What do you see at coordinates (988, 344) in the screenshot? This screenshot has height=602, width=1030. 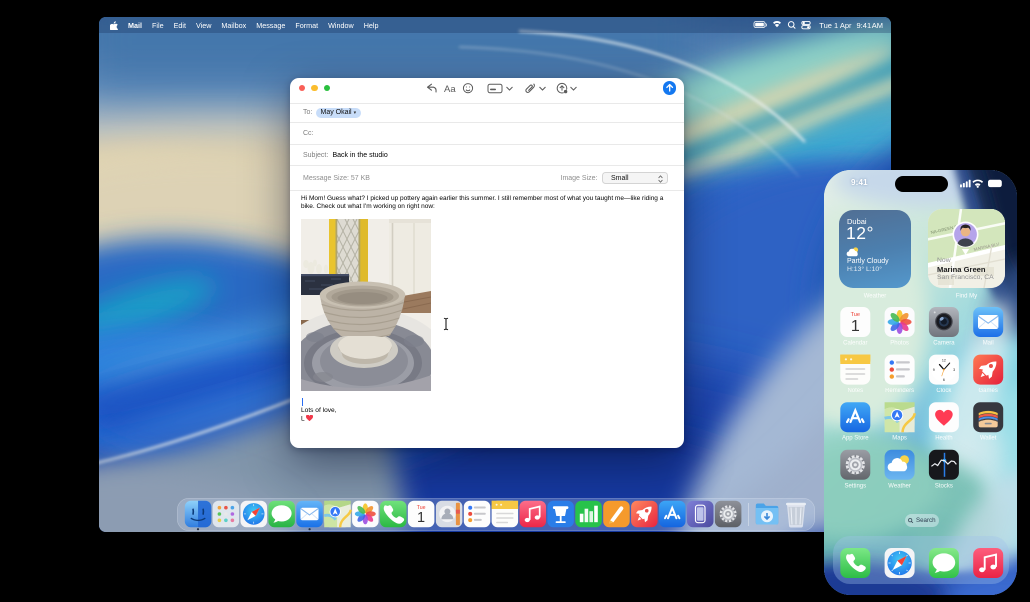 I see `svg-text: Mail` at bounding box center [988, 344].